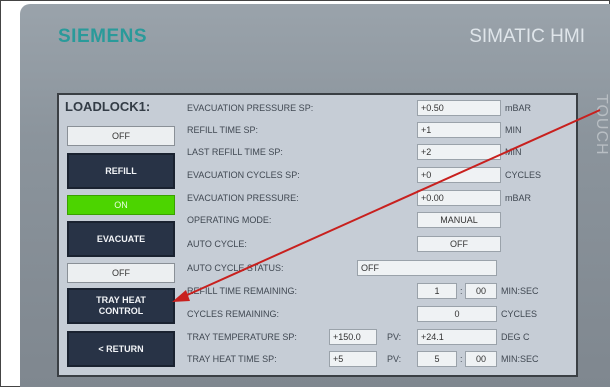 The height and width of the screenshot is (387, 610). I want to click on tray-heat-state-indicator: OFF, so click(121, 273).